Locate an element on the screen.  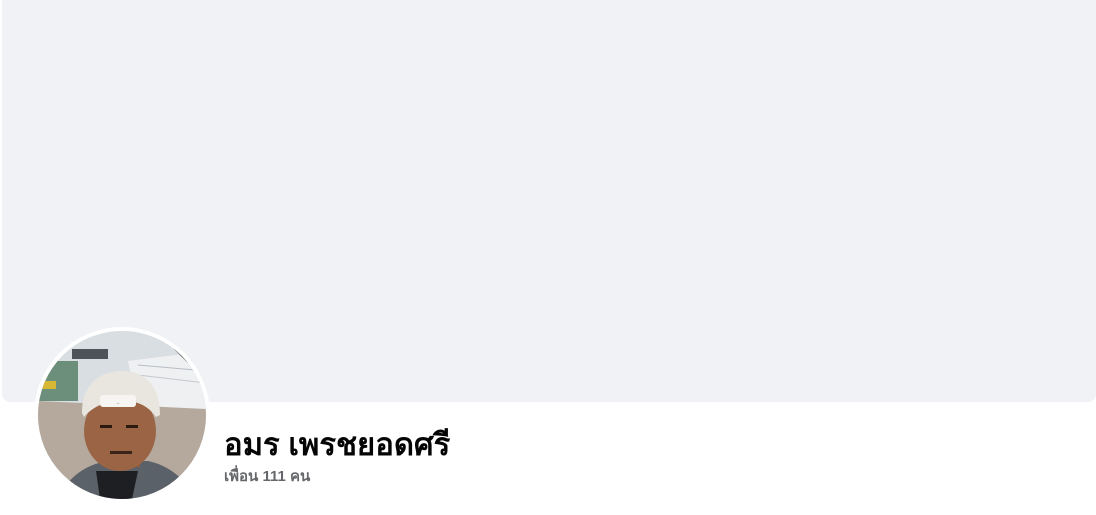
profile-photo-image: .. is located at coordinates (122, 415).